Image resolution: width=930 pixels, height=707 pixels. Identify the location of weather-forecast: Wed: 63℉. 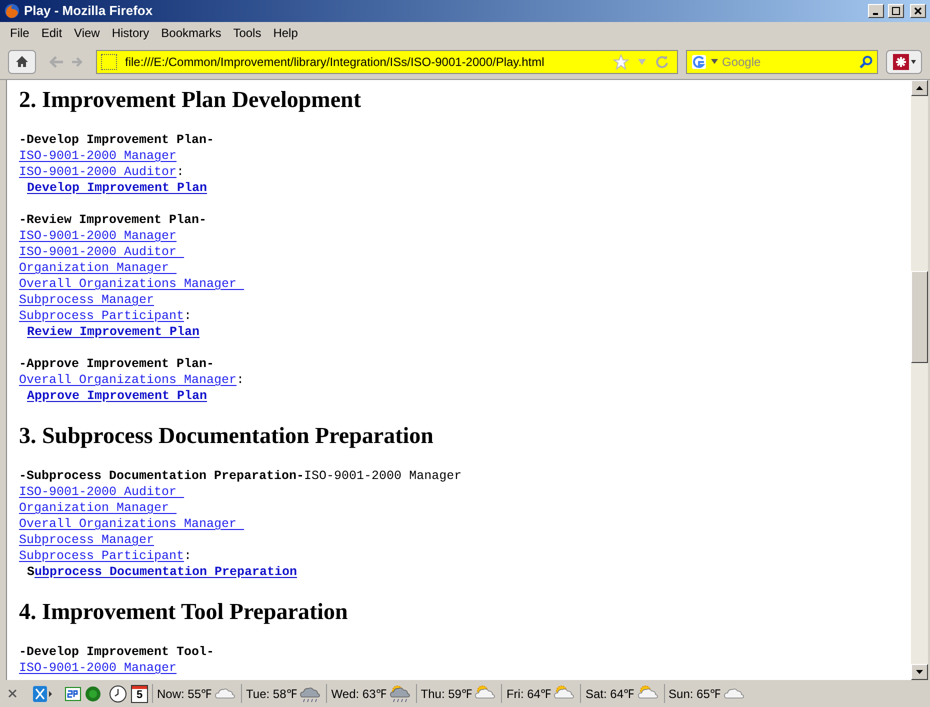
(358, 694).